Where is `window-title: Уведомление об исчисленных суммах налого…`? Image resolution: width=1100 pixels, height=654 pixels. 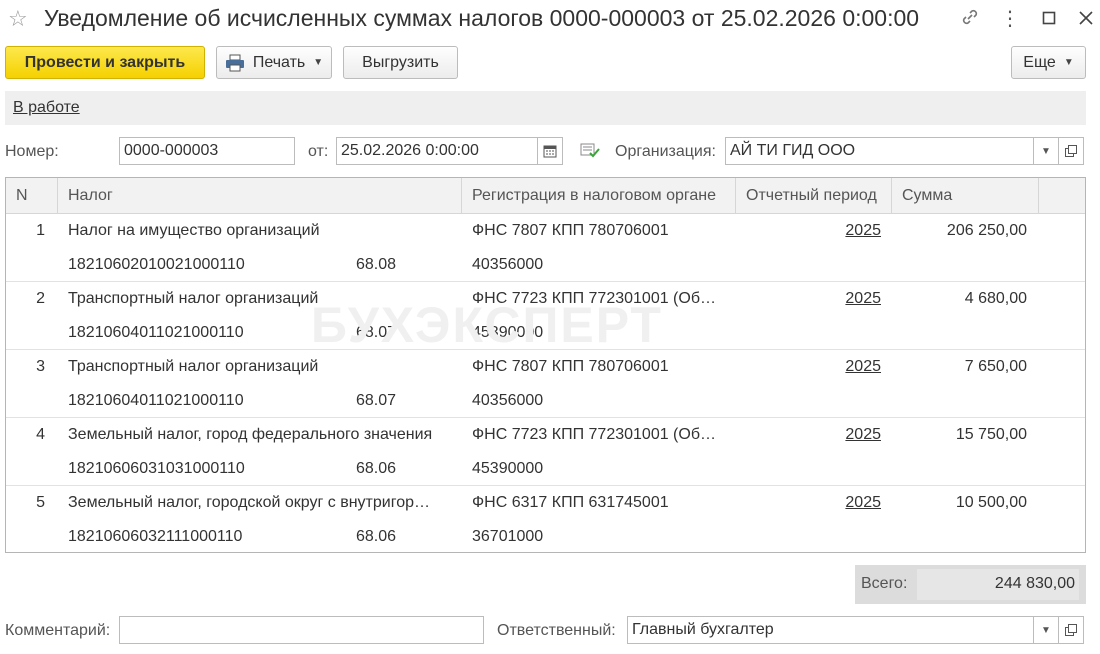
window-title: Уведомление об исчисленных суммах налого… is located at coordinates (482, 18).